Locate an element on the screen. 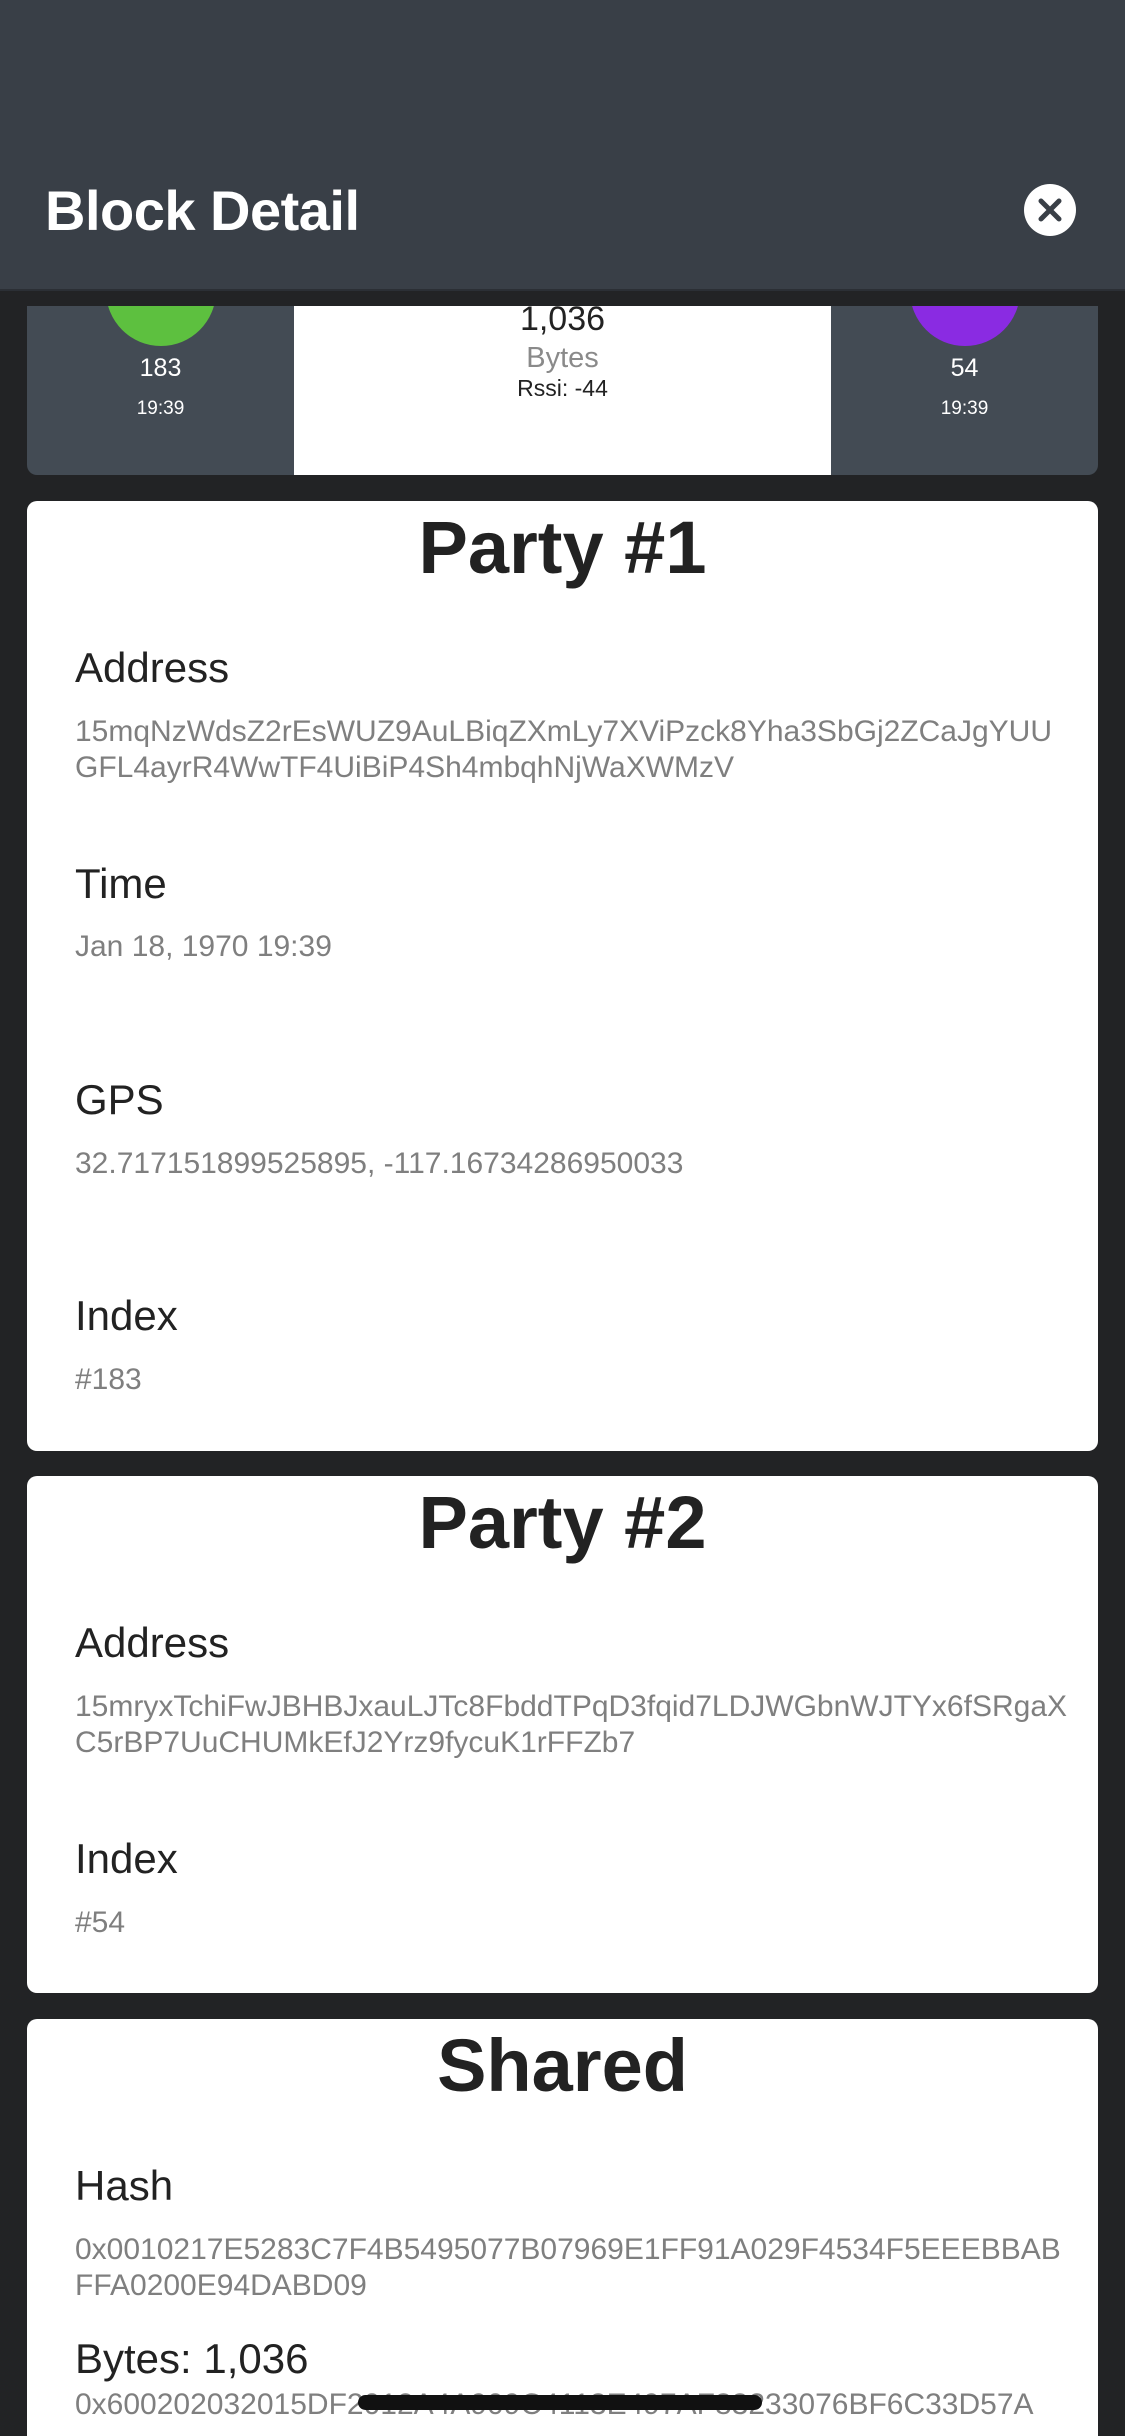 This screenshot has height=2436, width=1125. header: Block Detail is located at coordinates (562, 145).